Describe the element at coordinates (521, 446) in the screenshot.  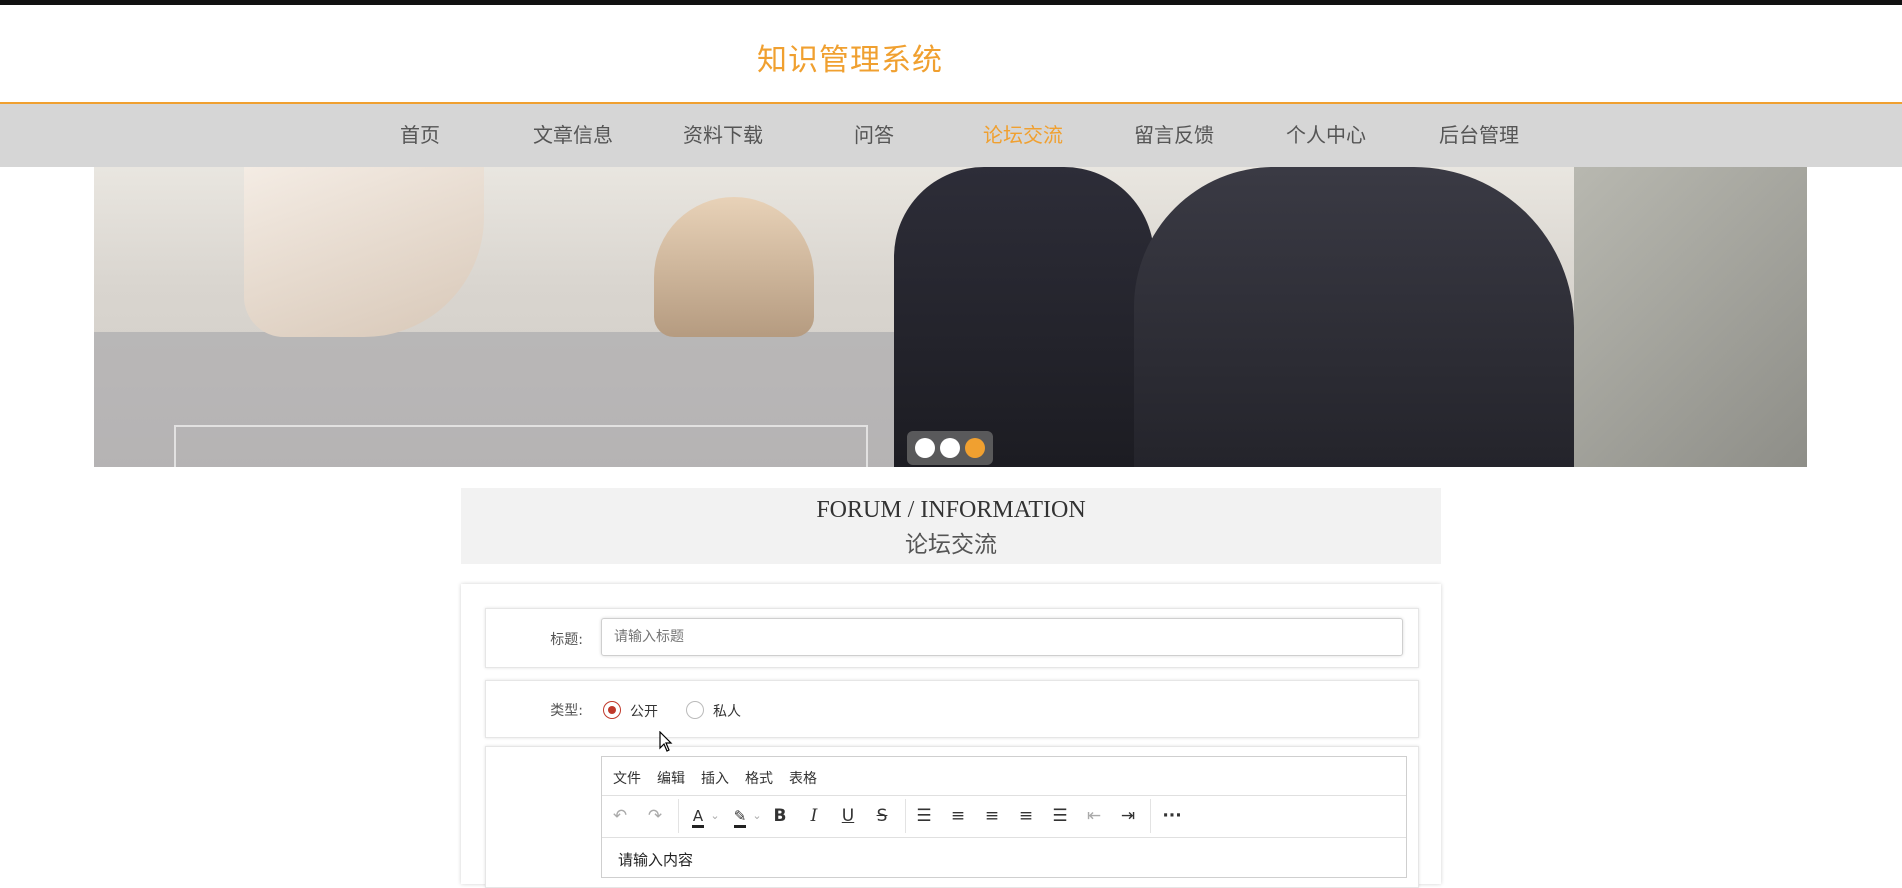
I see `banner-frame-outline` at that location.